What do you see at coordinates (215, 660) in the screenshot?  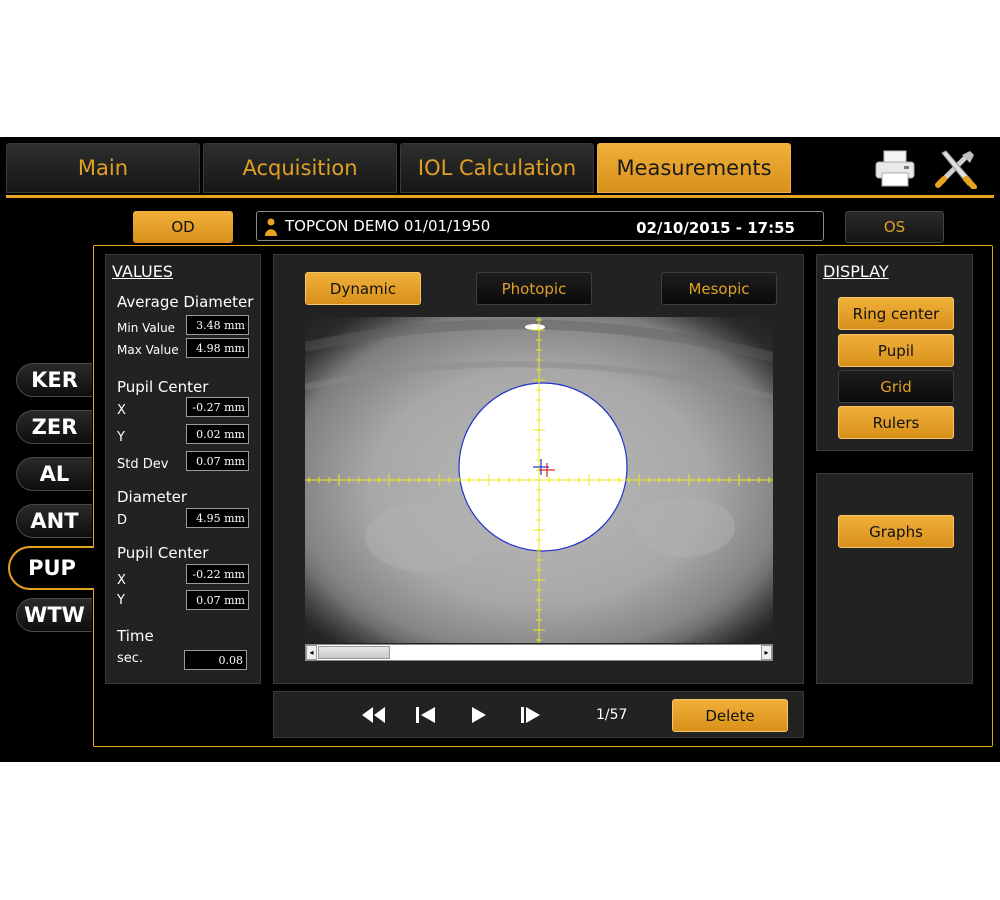 I see `time-sec-field: 0.08` at bounding box center [215, 660].